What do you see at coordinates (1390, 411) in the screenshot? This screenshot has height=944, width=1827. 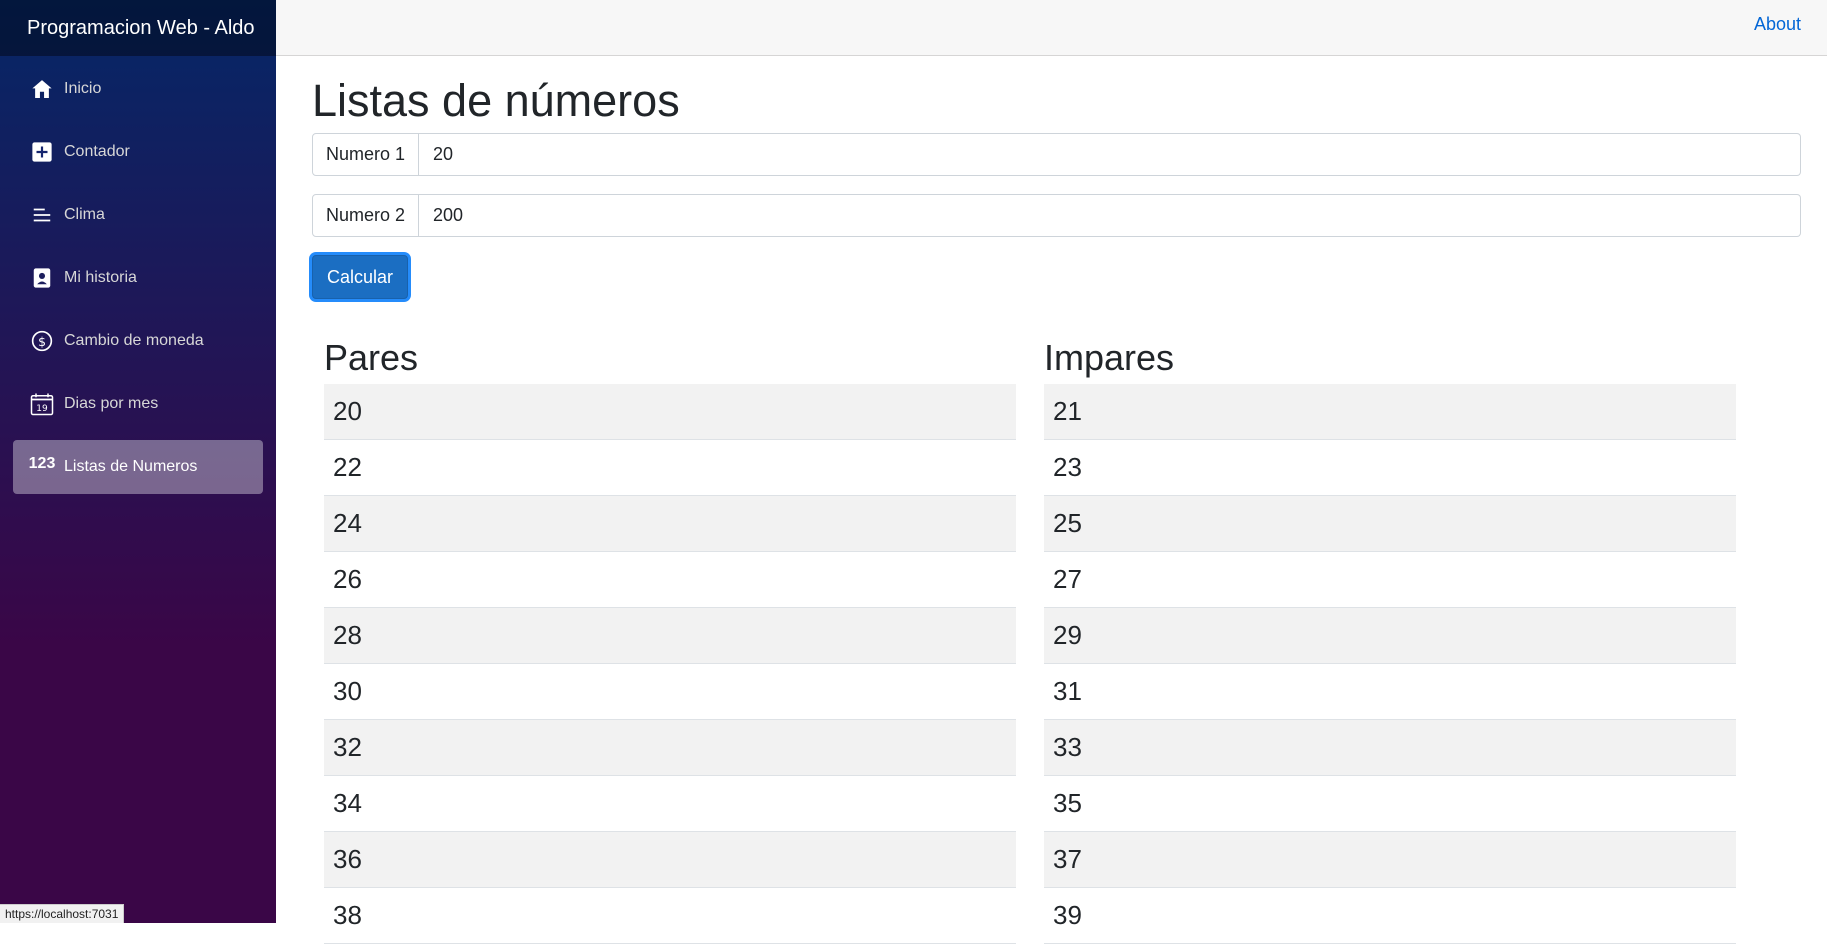 I see `list-item: 21` at bounding box center [1390, 411].